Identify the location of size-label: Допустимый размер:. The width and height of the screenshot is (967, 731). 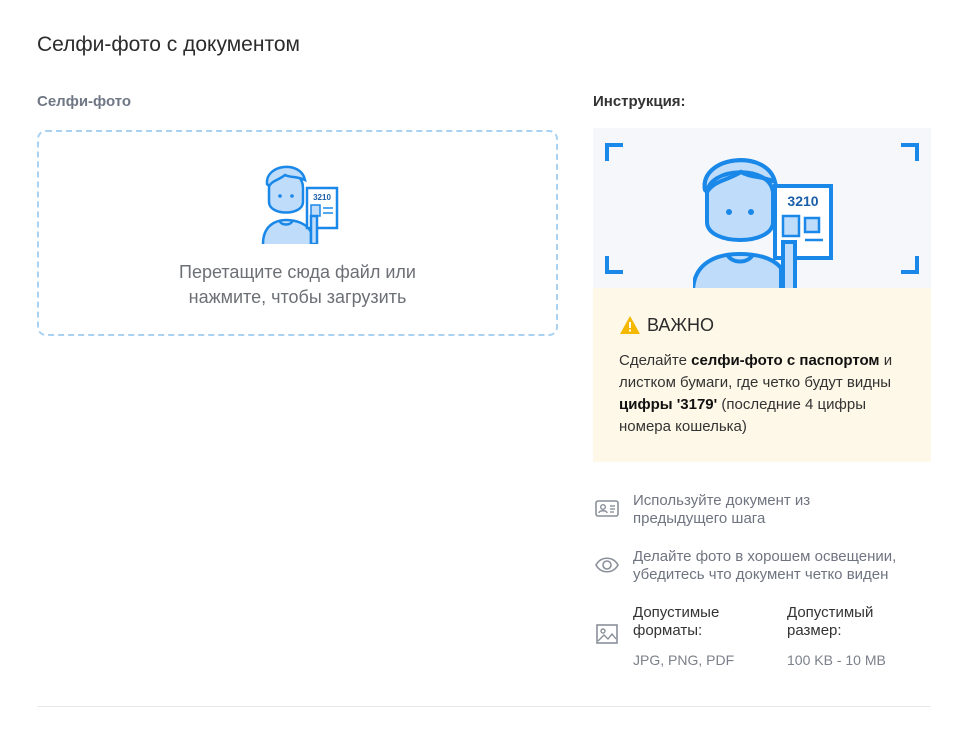
(830, 621).